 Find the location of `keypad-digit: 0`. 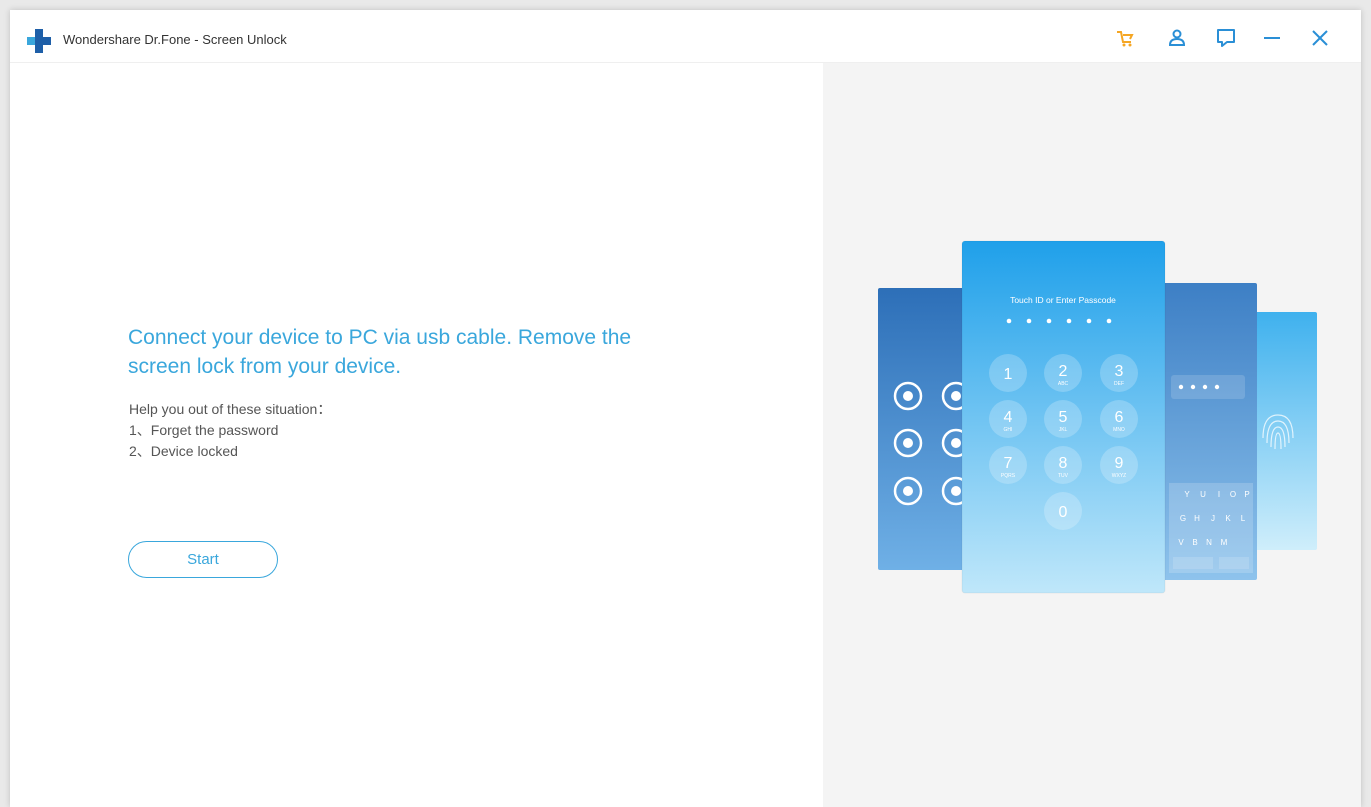

keypad-digit: 0 is located at coordinates (1063, 512).